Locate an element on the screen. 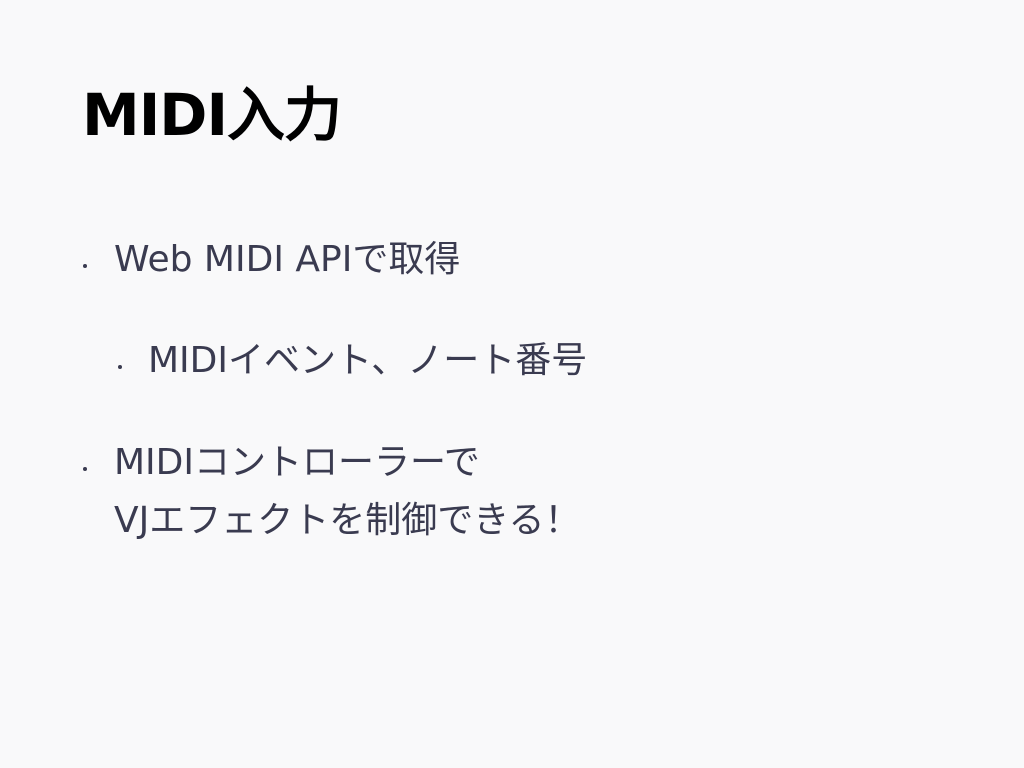 The height and width of the screenshot is (768, 1024). bullet-text-line-1: MIDIコントローラーで is located at coordinates (297, 462).